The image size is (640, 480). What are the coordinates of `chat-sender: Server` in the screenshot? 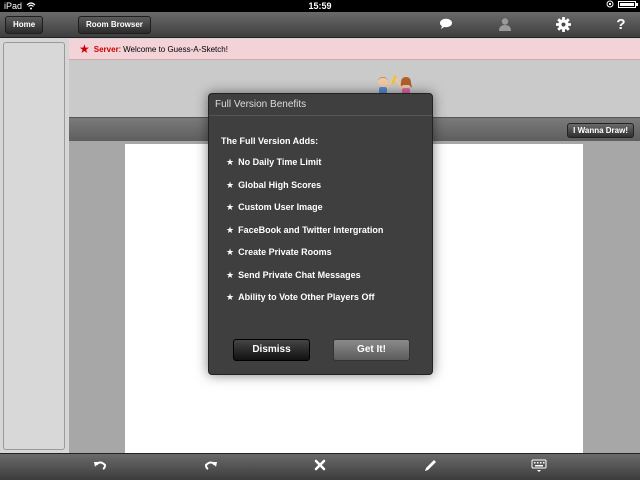 It's located at (106, 49).